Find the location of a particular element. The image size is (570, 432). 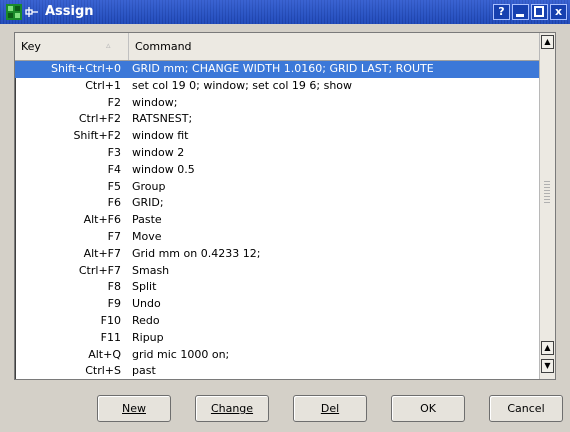

row-command: Ripup is located at coordinates (148, 337).